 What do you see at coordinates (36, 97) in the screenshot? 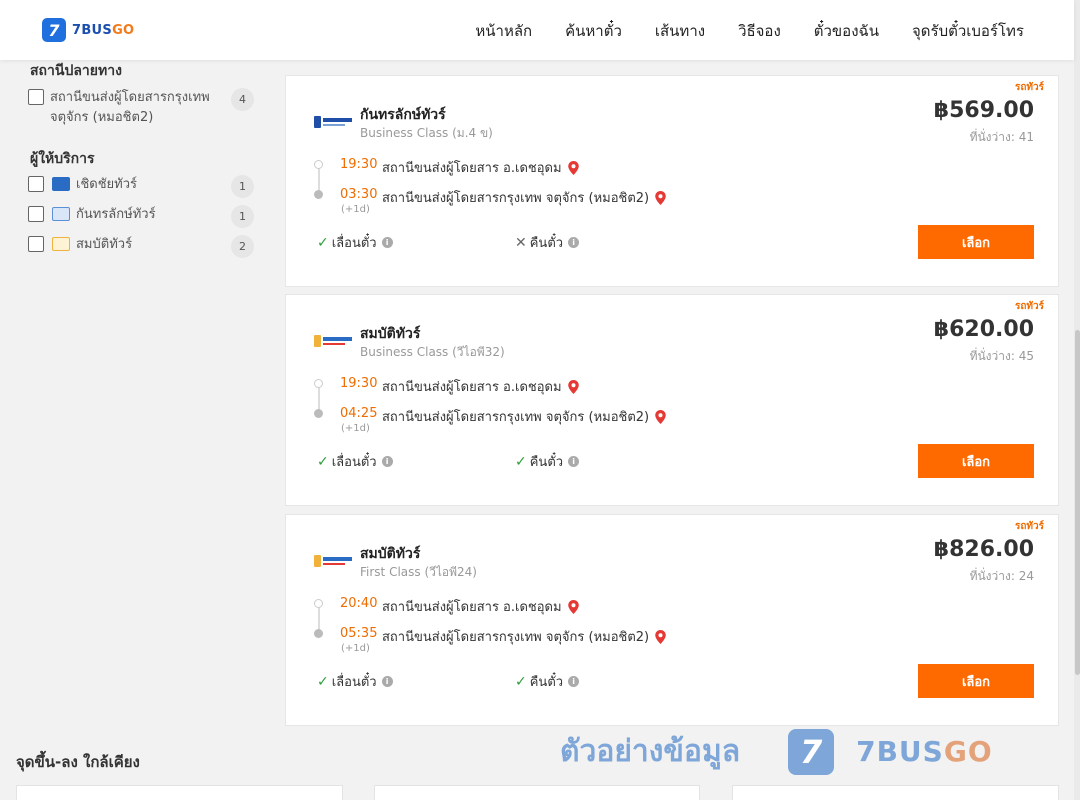
I see `destination-checkbox` at bounding box center [36, 97].